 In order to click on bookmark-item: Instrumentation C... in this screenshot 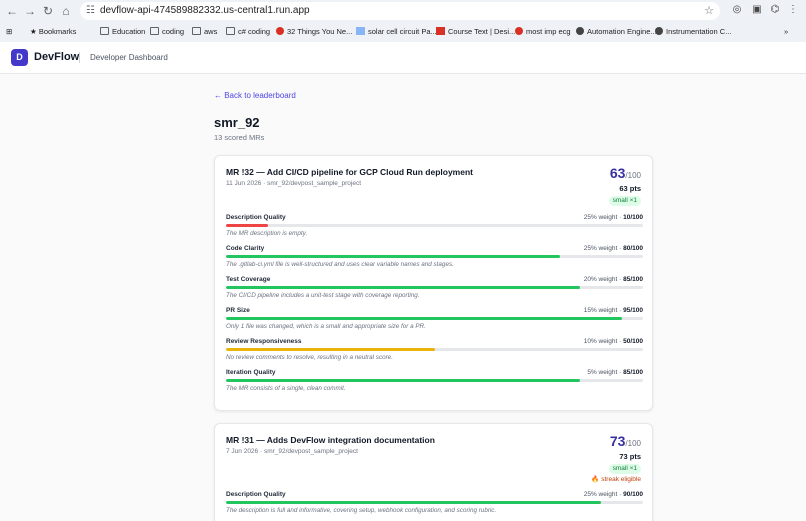, I will do `click(693, 32)`.